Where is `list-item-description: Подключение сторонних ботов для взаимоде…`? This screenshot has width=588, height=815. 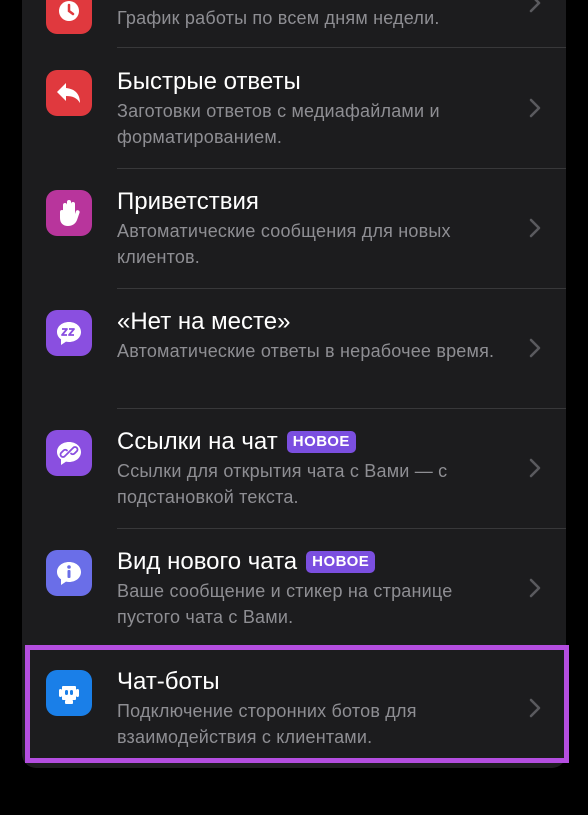
list-item-description: Подключение сторонних ботов для взаимоде… is located at coordinates (267, 724).